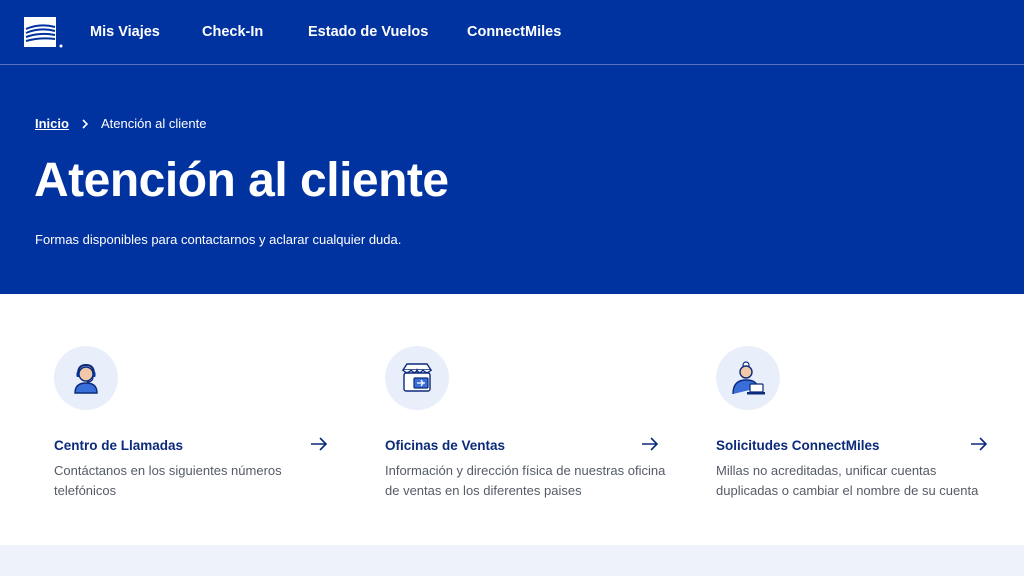 This screenshot has width=1024, height=576. I want to click on nav-check-in: Check-In, so click(232, 32).